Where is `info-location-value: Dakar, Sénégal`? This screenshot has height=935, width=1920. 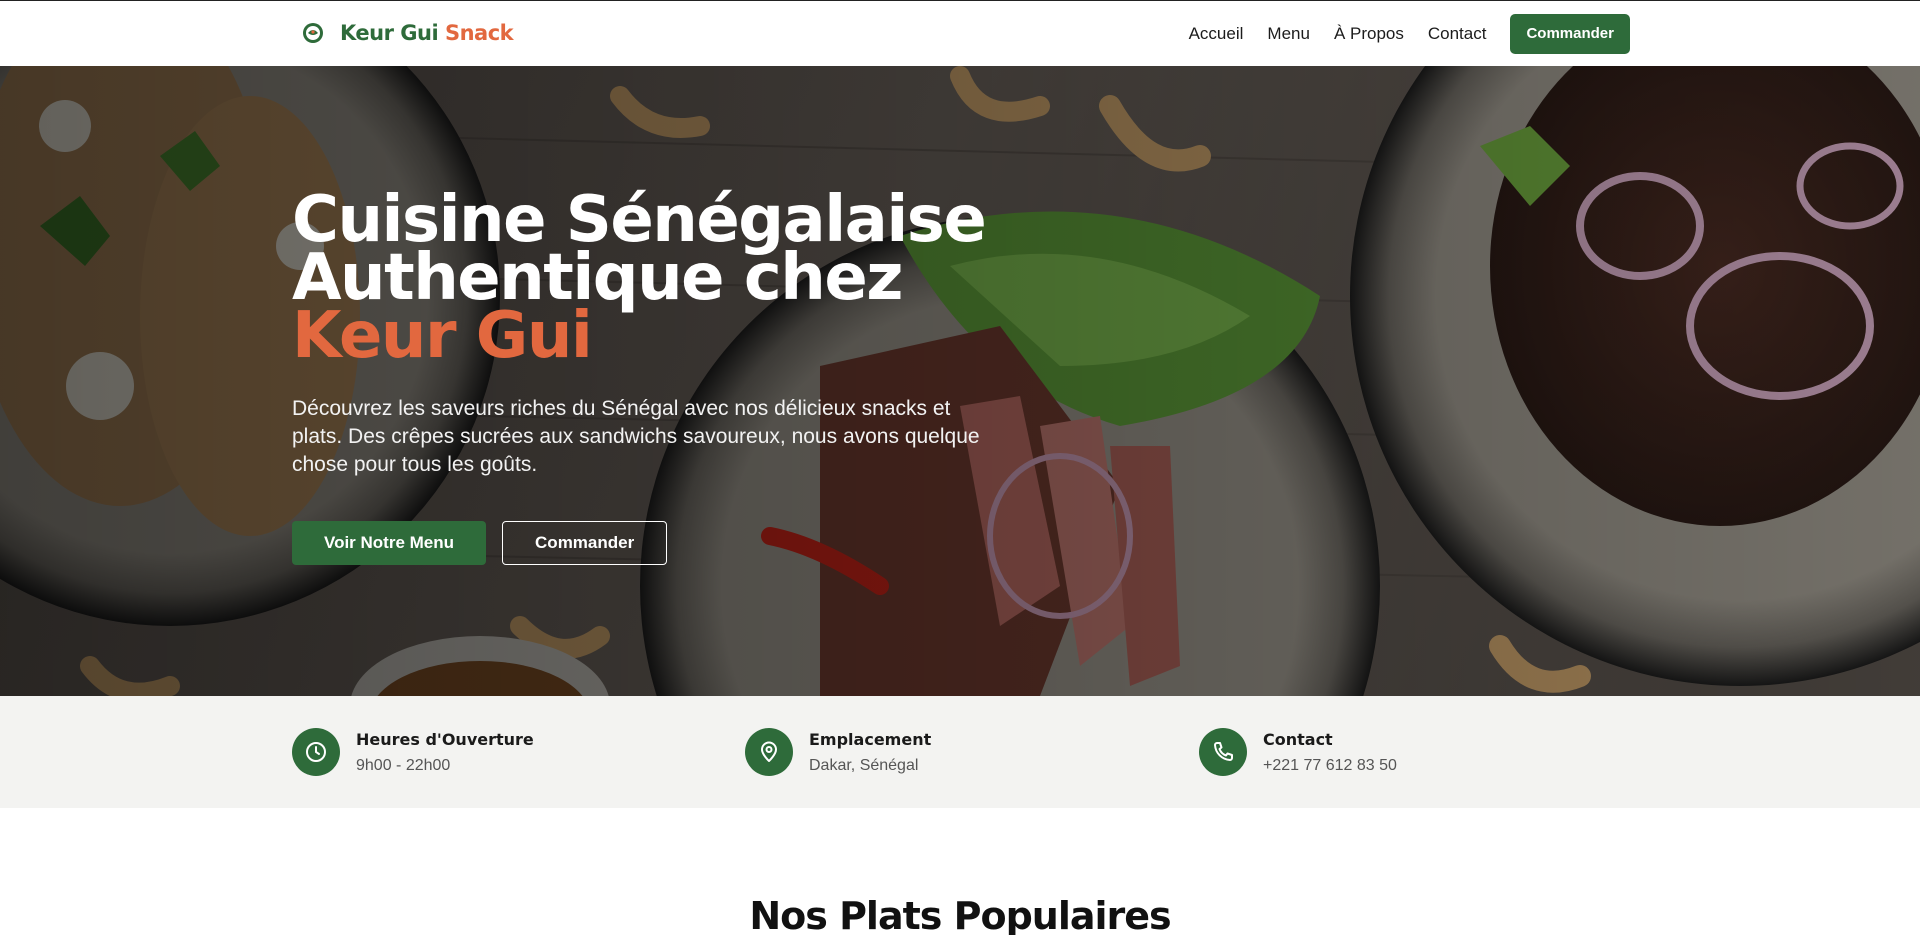
info-location-value: Dakar, Sénégal is located at coordinates (864, 765).